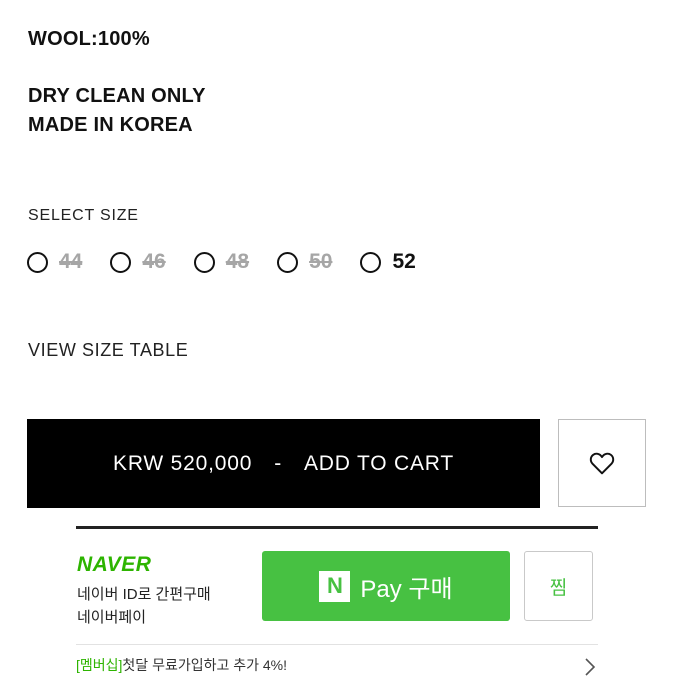 The image size is (675, 678). What do you see at coordinates (205, 665) in the screenshot?
I see `promo-text: 첫달 무료가입하고 추가 4%!` at bounding box center [205, 665].